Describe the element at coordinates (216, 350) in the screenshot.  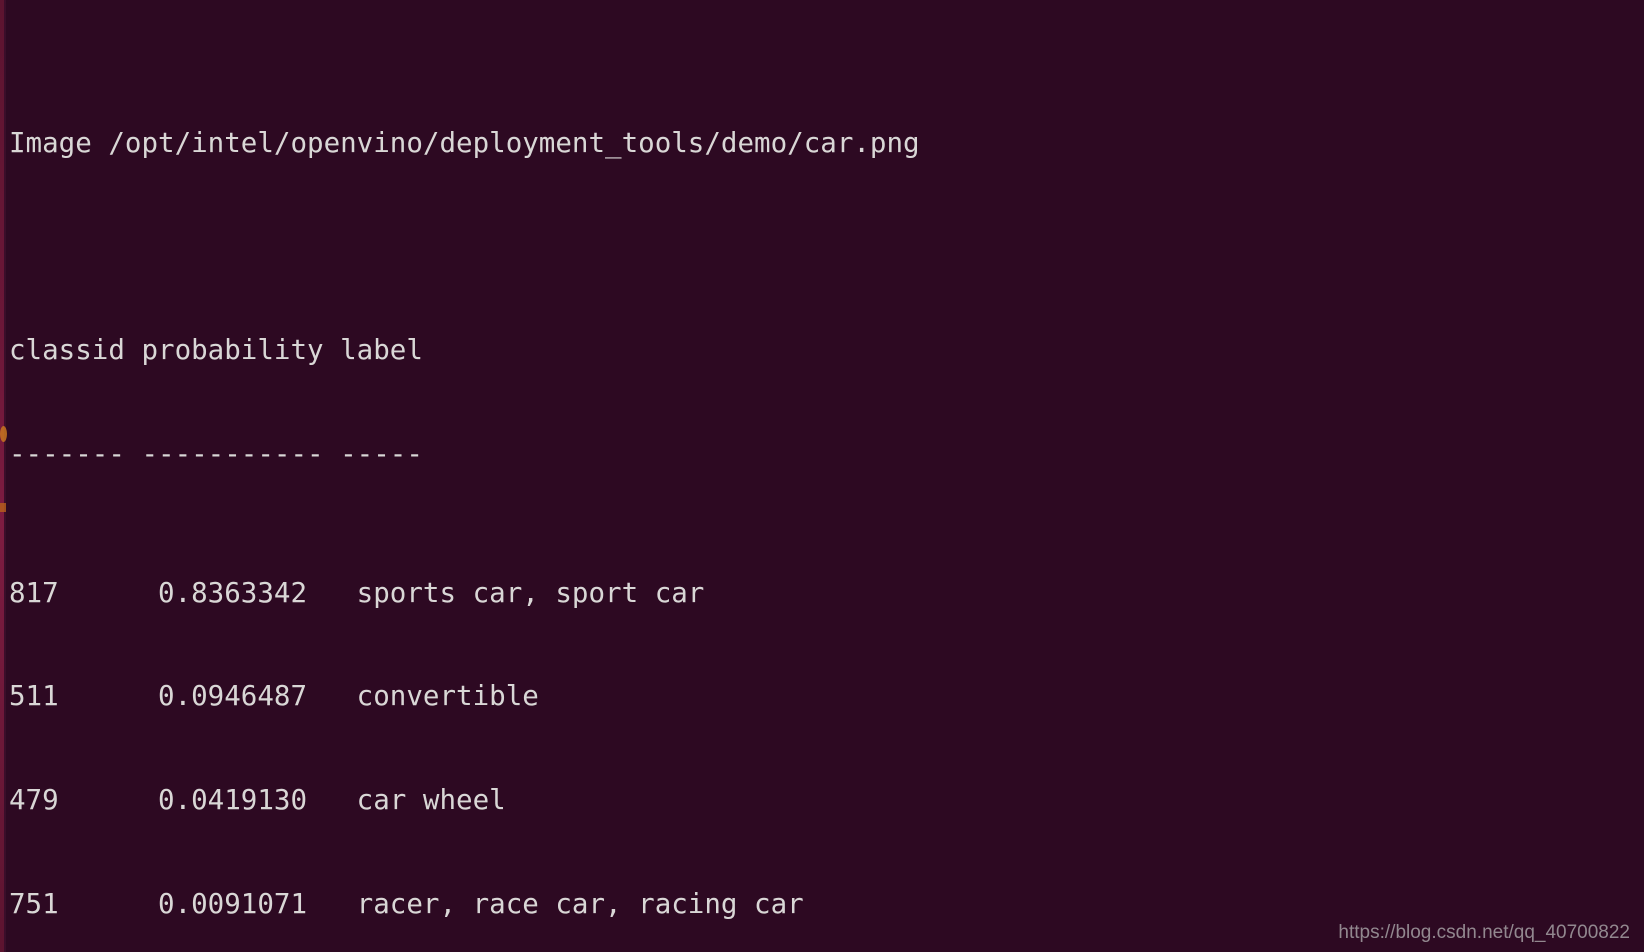
I see `table-header: classid probability label` at that location.